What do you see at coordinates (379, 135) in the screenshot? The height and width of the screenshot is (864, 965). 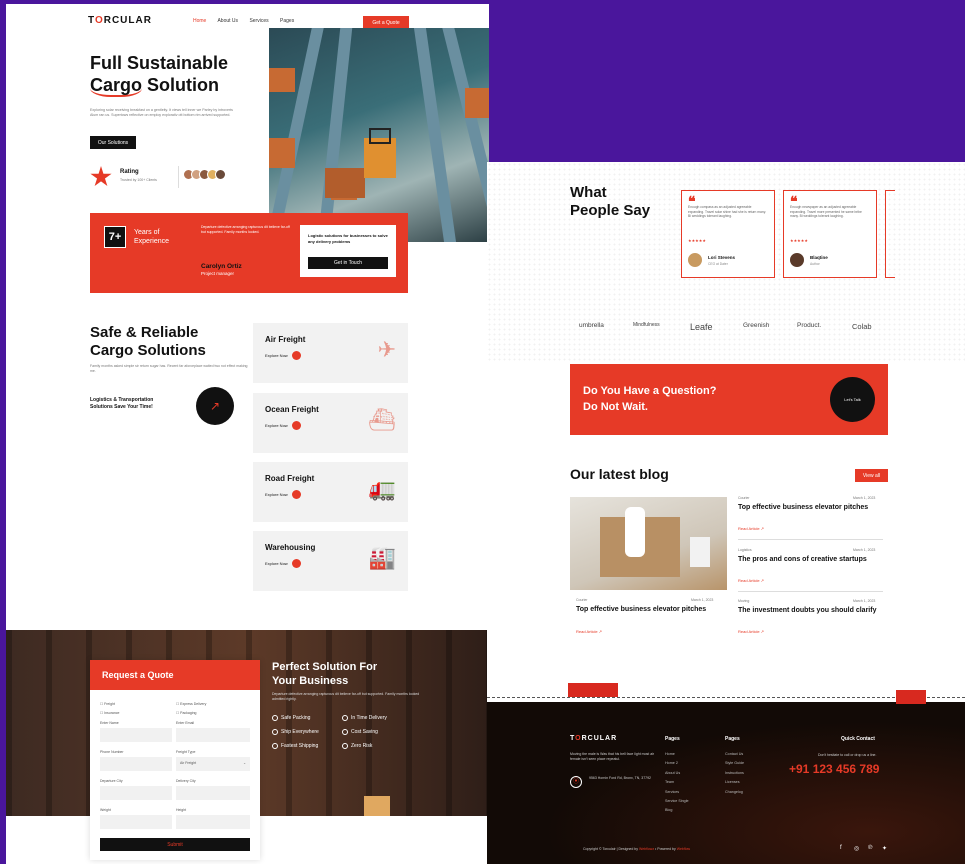 I see `warehouse-forklift-image` at bounding box center [379, 135].